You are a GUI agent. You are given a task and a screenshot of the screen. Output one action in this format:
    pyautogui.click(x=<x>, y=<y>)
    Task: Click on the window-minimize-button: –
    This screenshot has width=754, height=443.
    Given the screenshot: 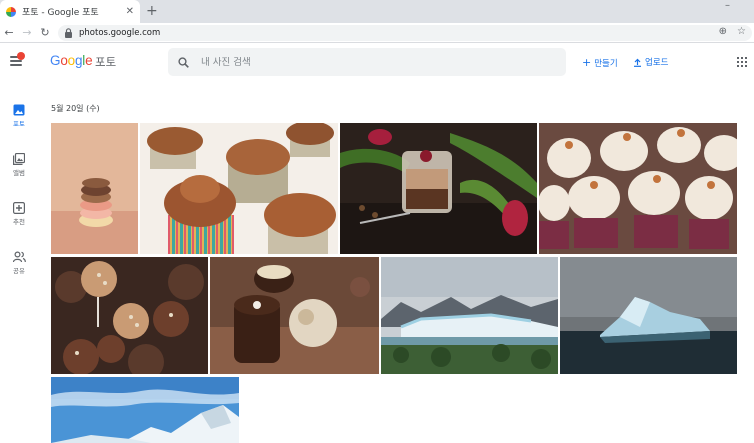 What is the action you would take?
    pyautogui.click(x=727, y=5)
    